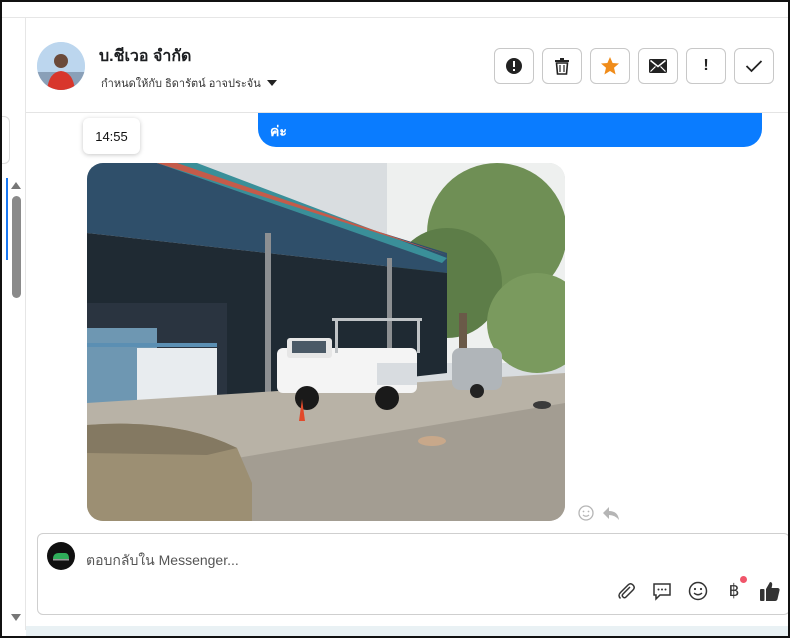 The width and height of the screenshot is (790, 638). Describe the element at coordinates (271, 83) in the screenshot. I see `chevron-down-icon` at that location.